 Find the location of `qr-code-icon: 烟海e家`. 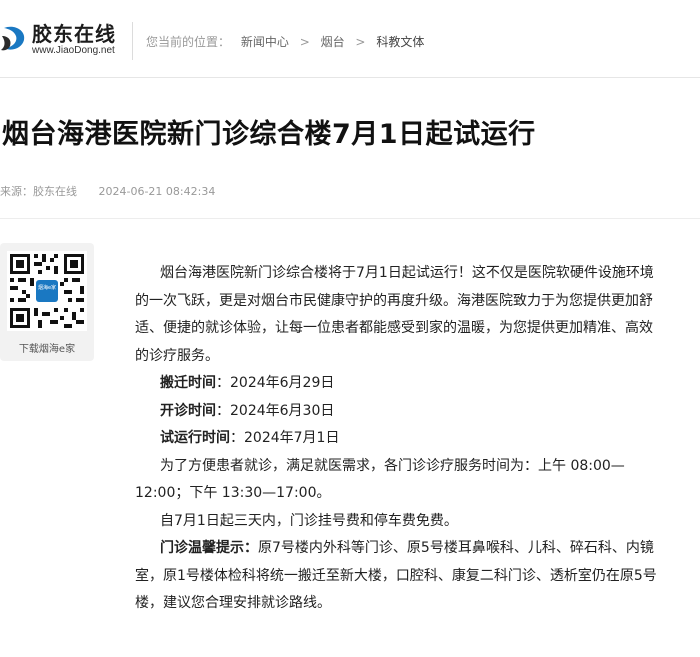

qr-code-icon: 烟海e家 is located at coordinates (47, 291).